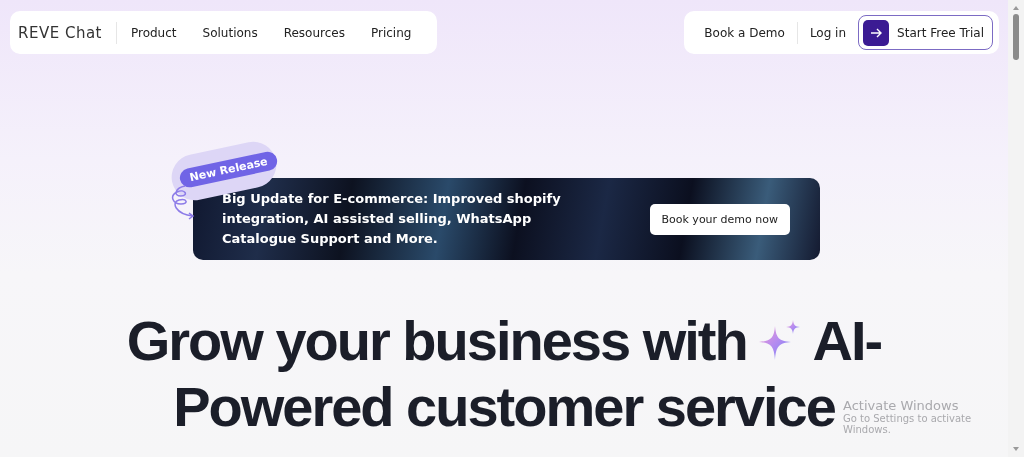  What do you see at coordinates (719, 219) in the screenshot?
I see `book-demo-button: Book your demo now` at bounding box center [719, 219].